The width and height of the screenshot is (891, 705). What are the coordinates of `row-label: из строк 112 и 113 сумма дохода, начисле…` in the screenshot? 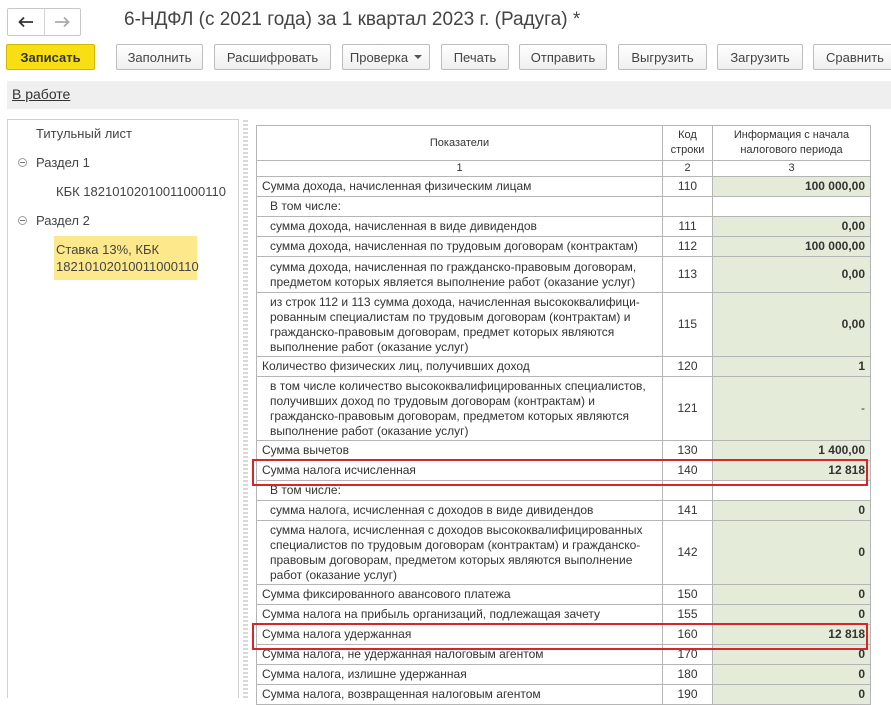 It's located at (459, 324).